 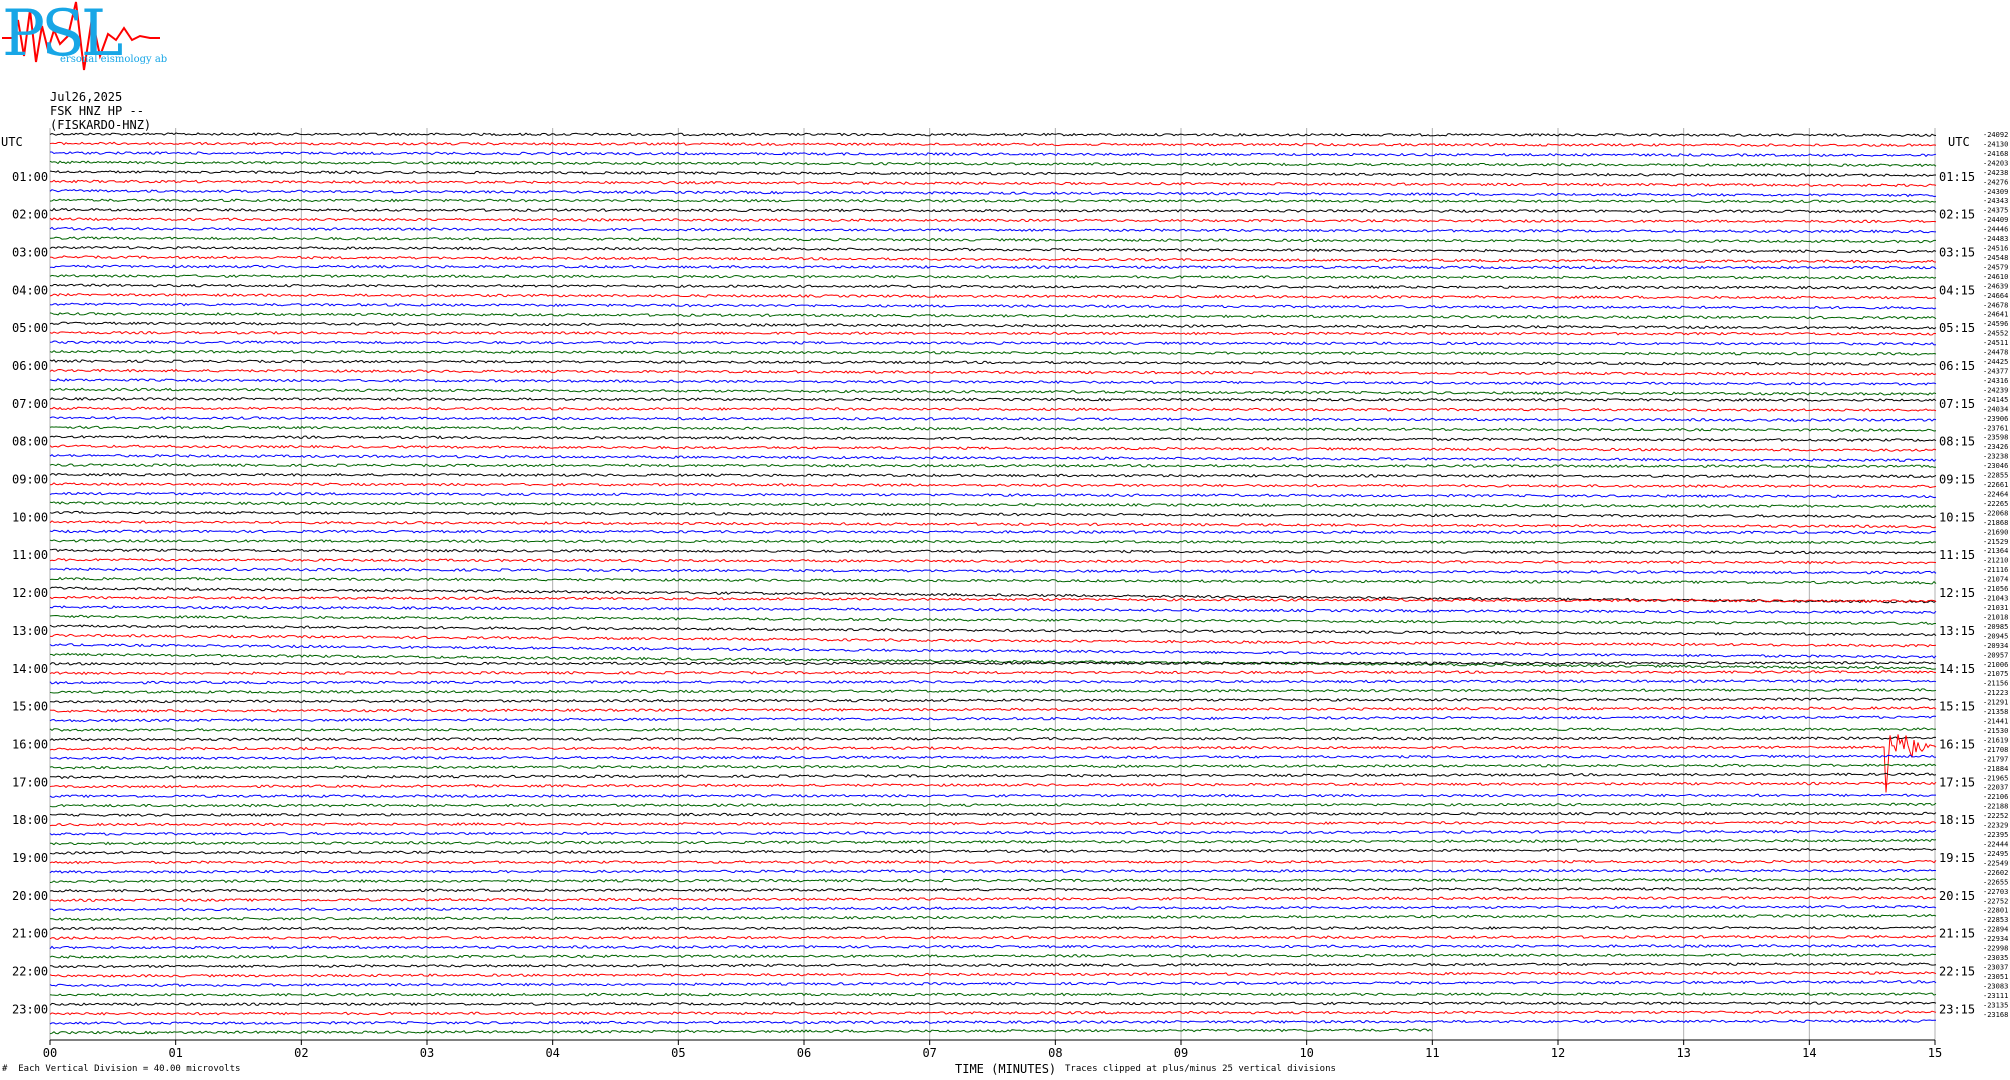 I want to click on trace-offset-label: -21529, so click(x=1995, y=542).